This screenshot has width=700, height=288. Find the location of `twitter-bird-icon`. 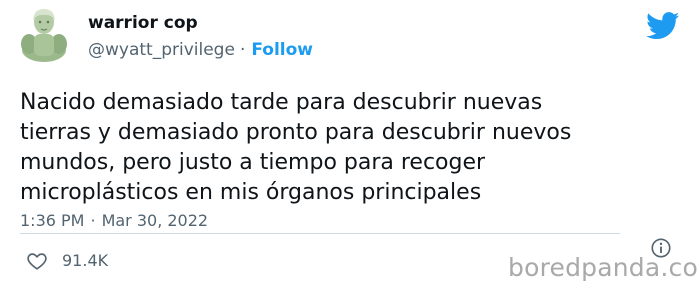

twitter-bird-icon is located at coordinates (663, 26).